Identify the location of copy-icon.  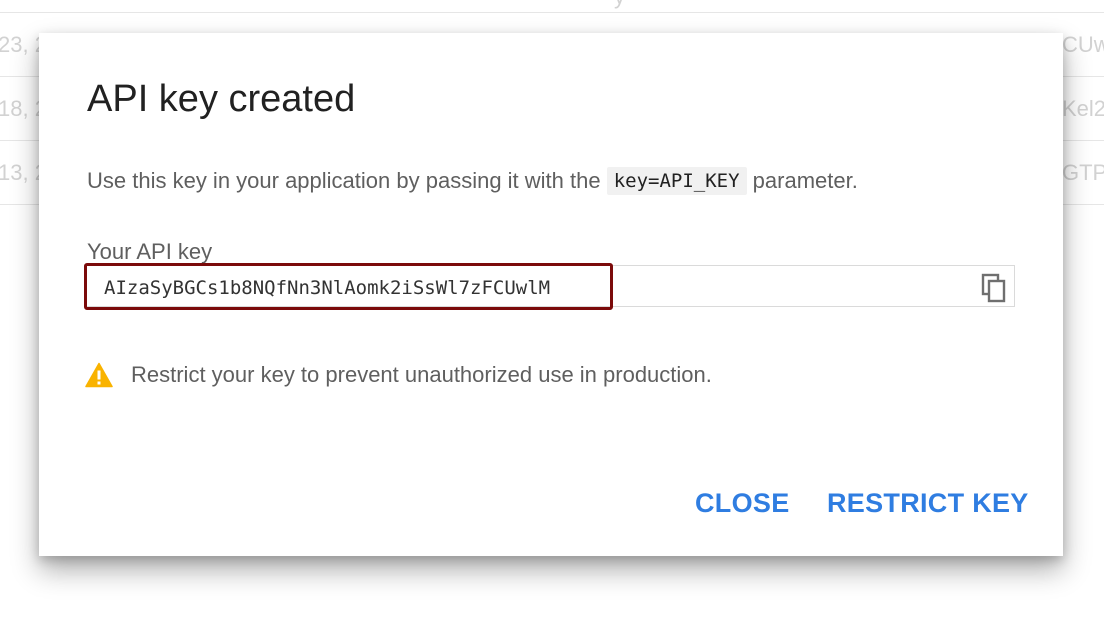
(993, 288).